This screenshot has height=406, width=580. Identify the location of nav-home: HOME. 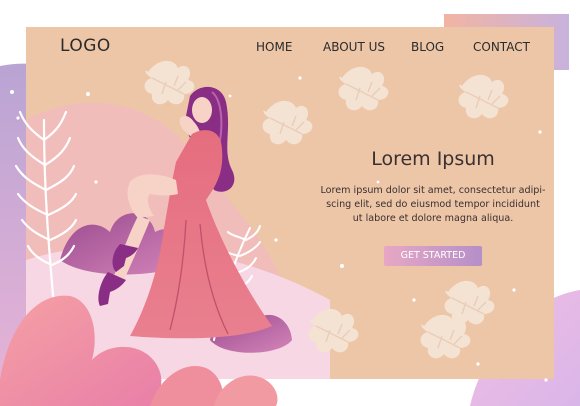
(274, 47).